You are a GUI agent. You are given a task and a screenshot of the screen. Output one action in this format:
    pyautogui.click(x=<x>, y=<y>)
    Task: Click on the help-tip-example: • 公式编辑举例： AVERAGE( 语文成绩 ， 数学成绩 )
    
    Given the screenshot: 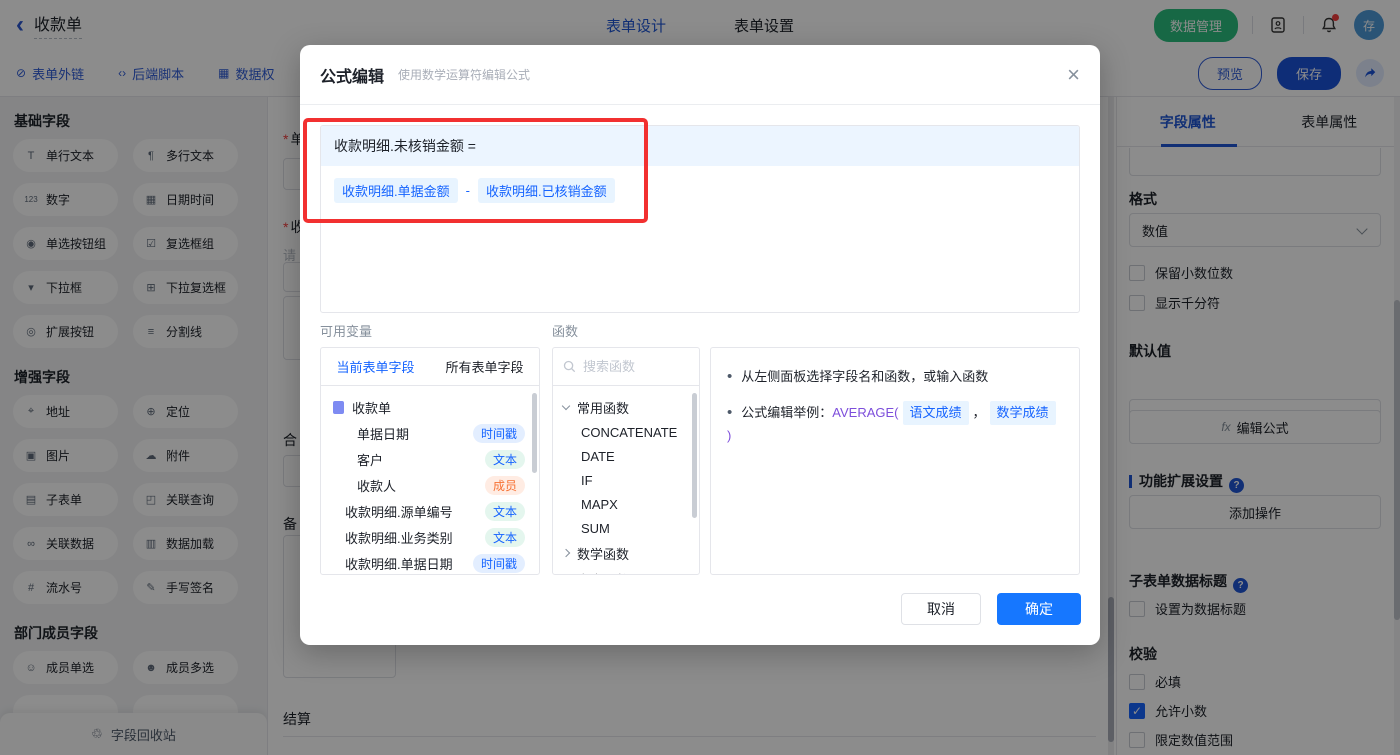 What is the action you would take?
    pyautogui.click(x=895, y=424)
    